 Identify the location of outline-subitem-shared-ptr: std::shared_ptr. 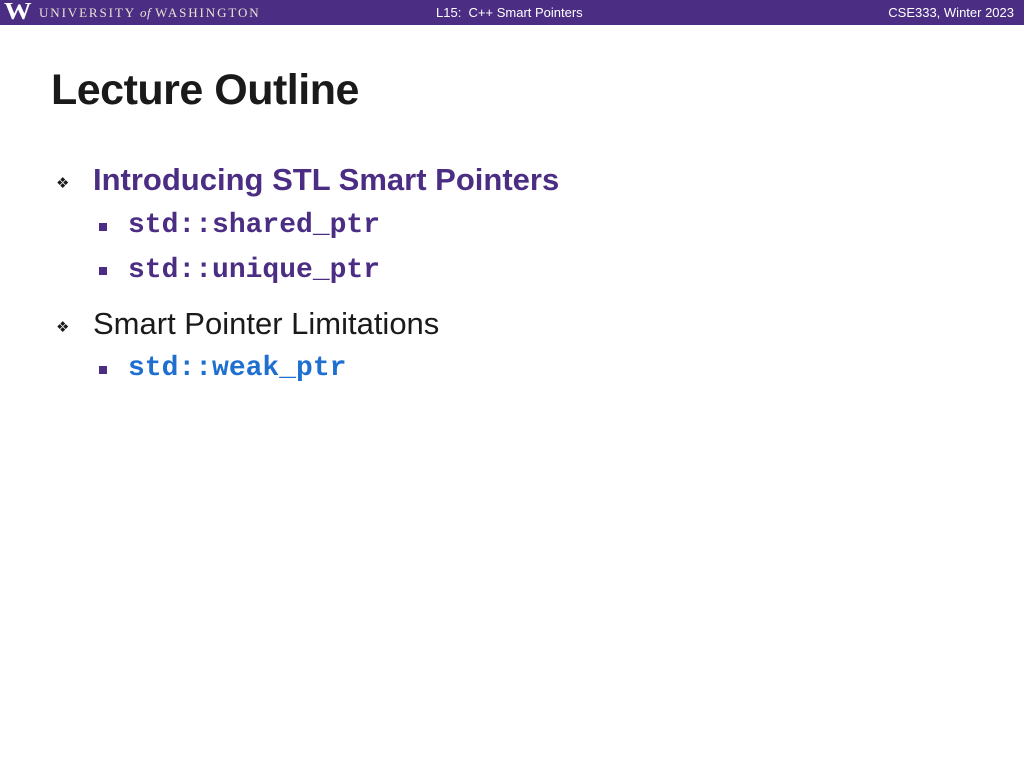
(254, 225).